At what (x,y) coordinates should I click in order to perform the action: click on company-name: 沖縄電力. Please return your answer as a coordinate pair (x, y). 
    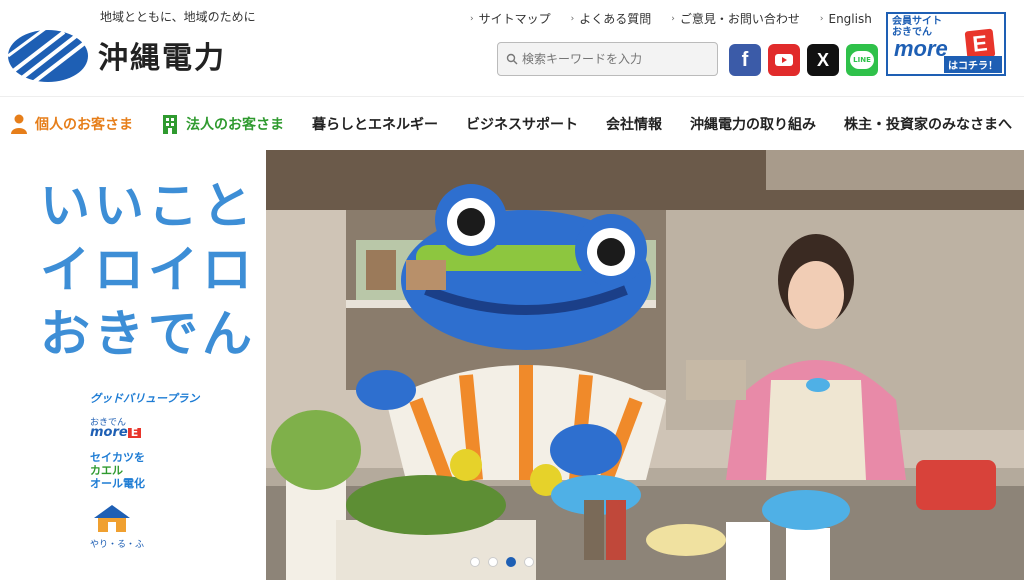
    Looking at the image, I should click on (162, 58).